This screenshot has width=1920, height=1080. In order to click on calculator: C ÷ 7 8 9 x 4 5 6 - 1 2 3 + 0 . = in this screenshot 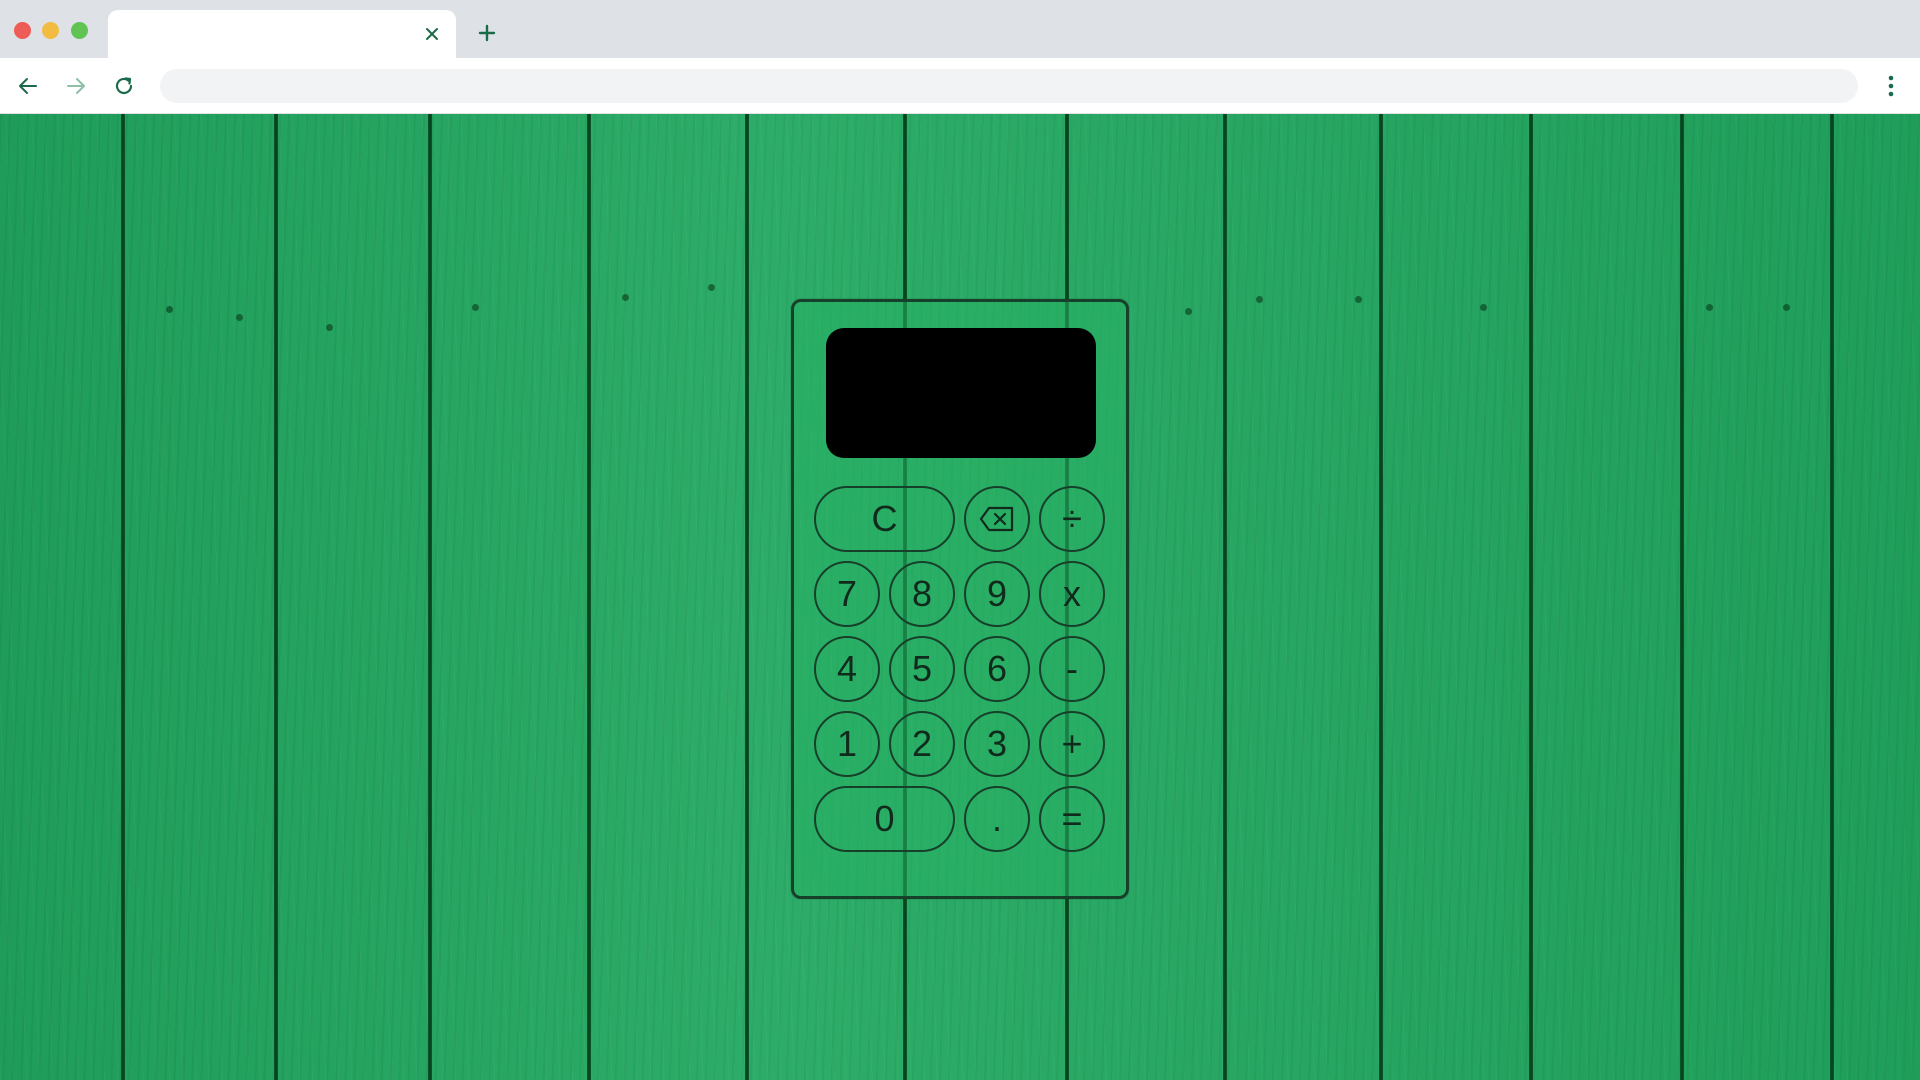, I will do `click(960, 599)`.